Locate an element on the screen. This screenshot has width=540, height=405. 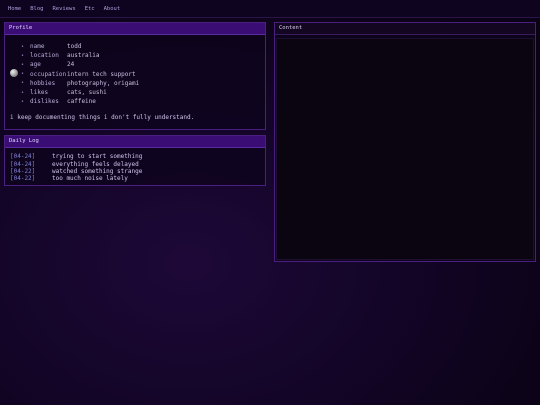
profile-row-dislikes: • dislikes caffeine is located at coordinates (80, 101).